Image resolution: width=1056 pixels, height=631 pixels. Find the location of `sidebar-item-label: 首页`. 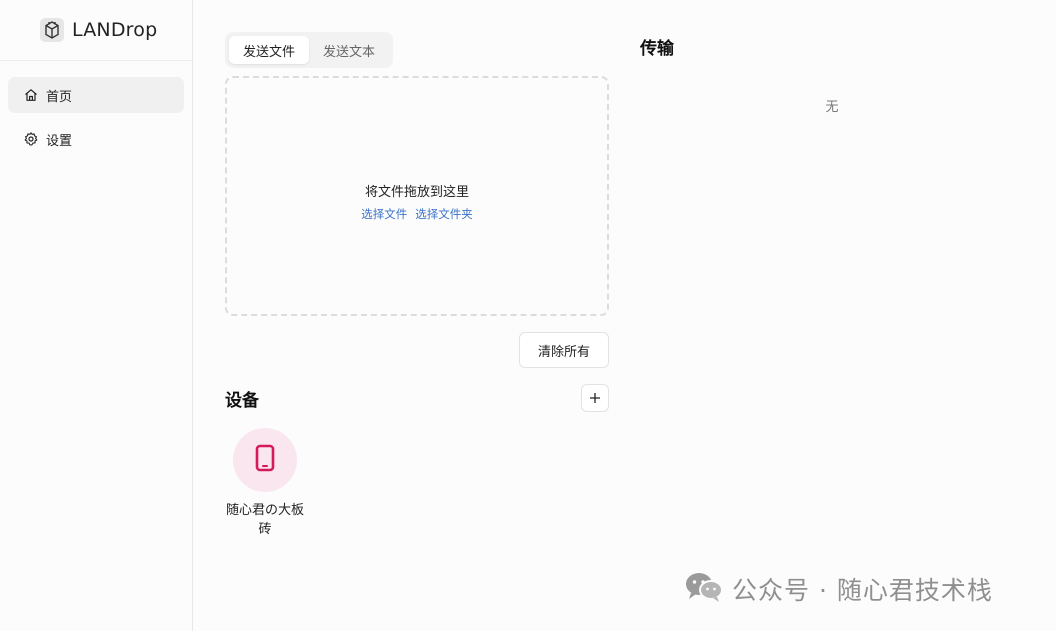

sidebar-item-label: 首页 is located at coordinates (59, 97).